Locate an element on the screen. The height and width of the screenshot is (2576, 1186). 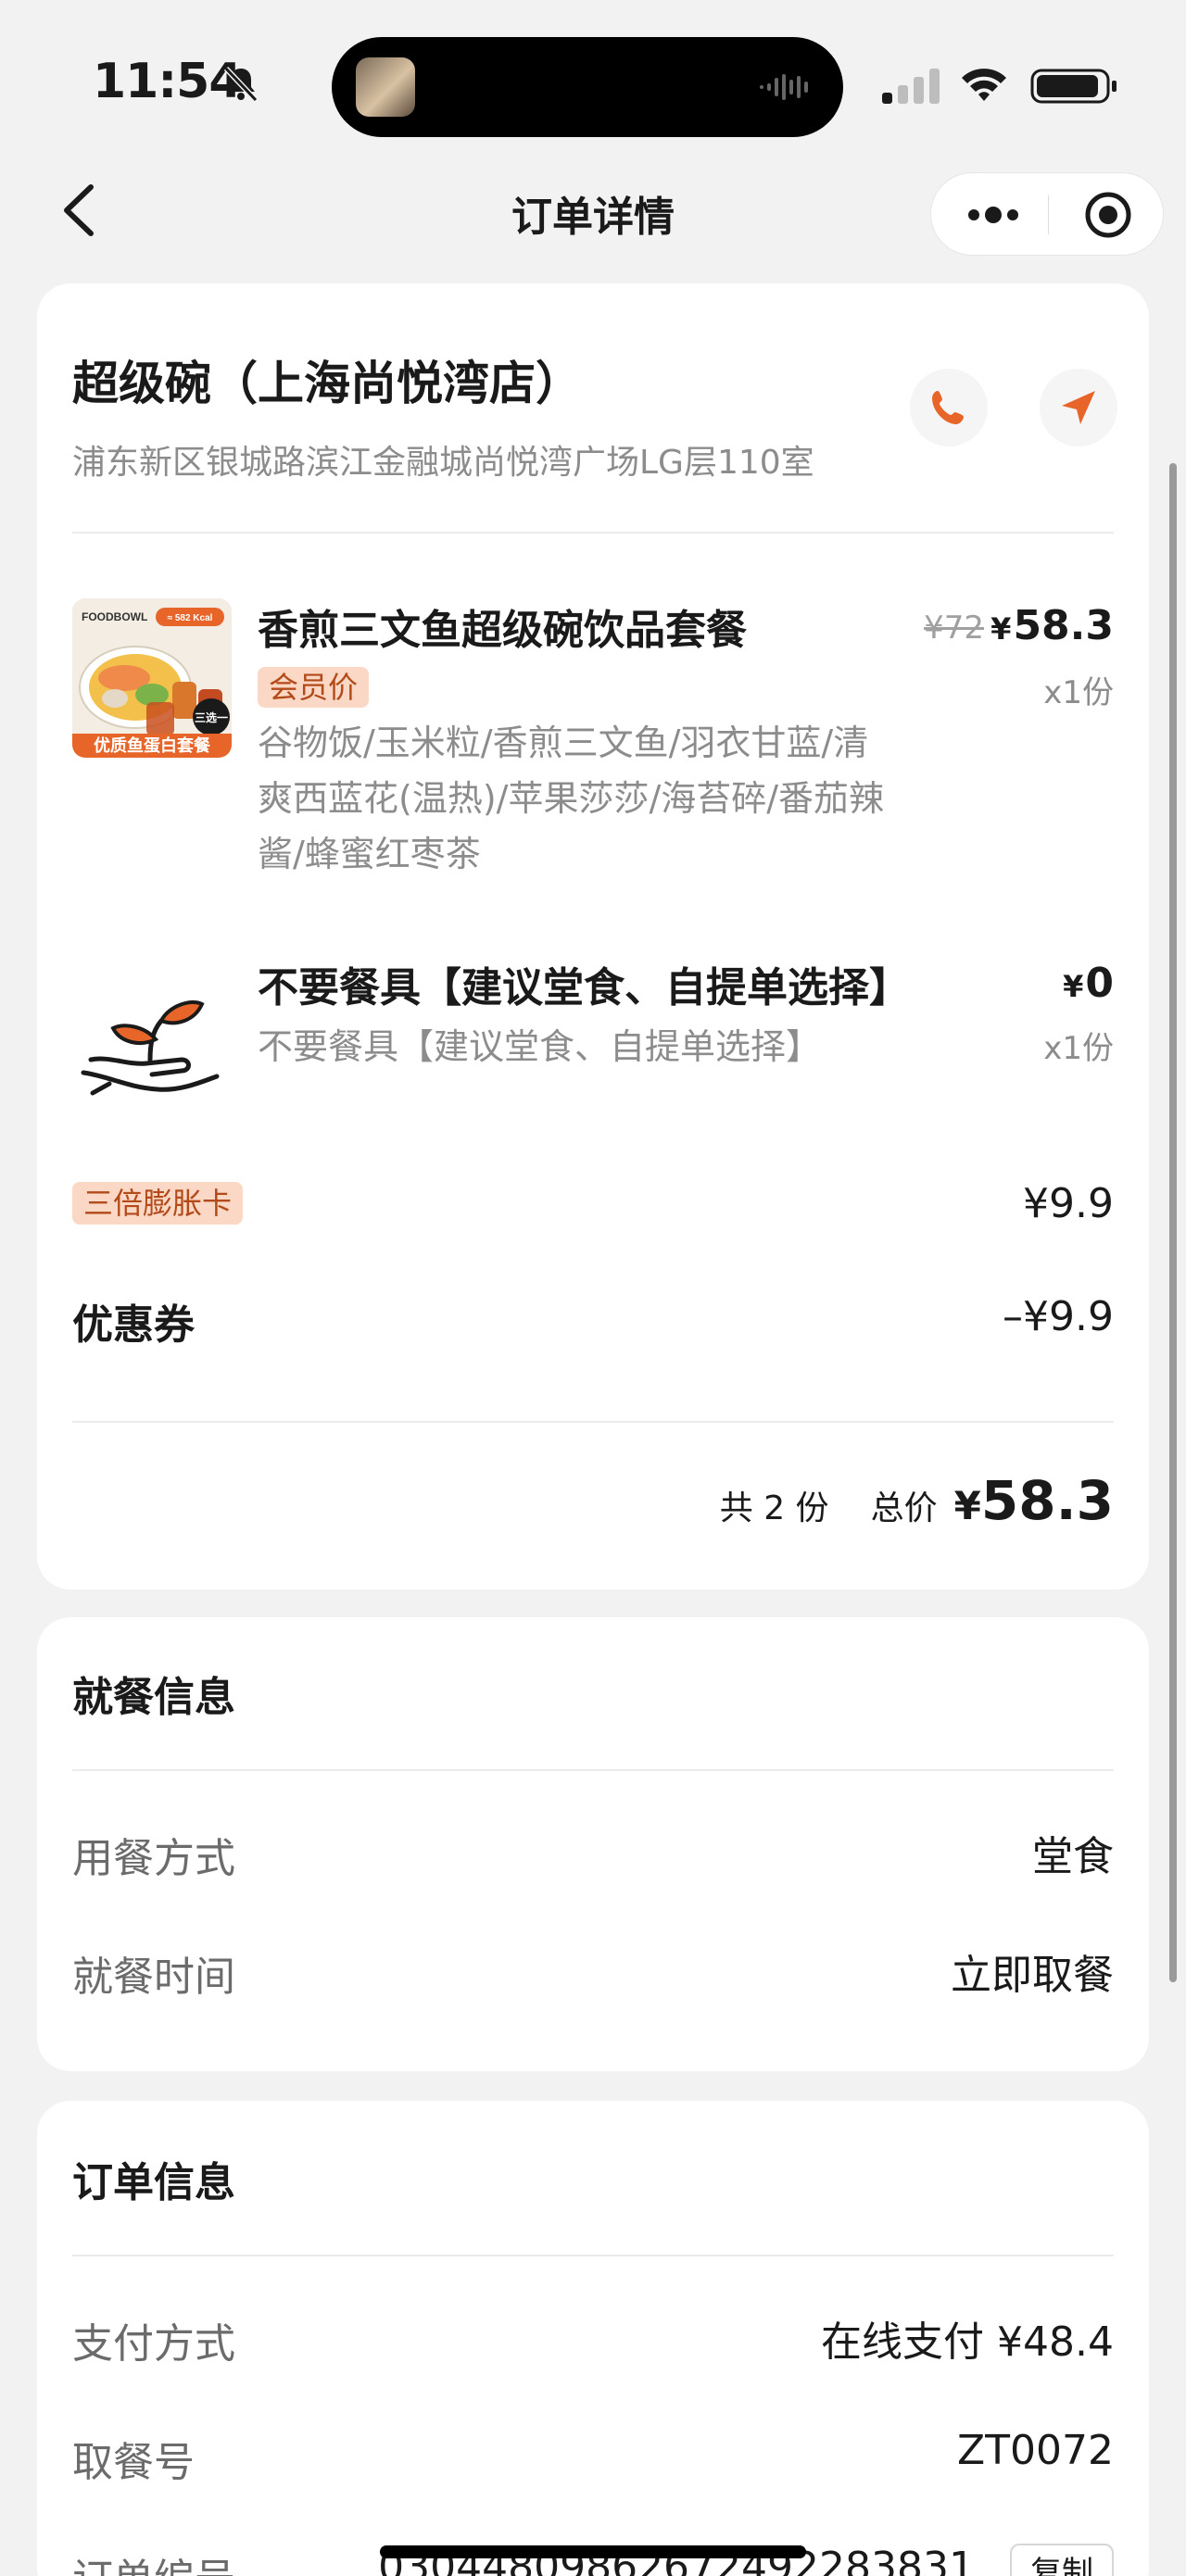
pickup-number-label: 取餐号 is located at coordinates (133, 2462).